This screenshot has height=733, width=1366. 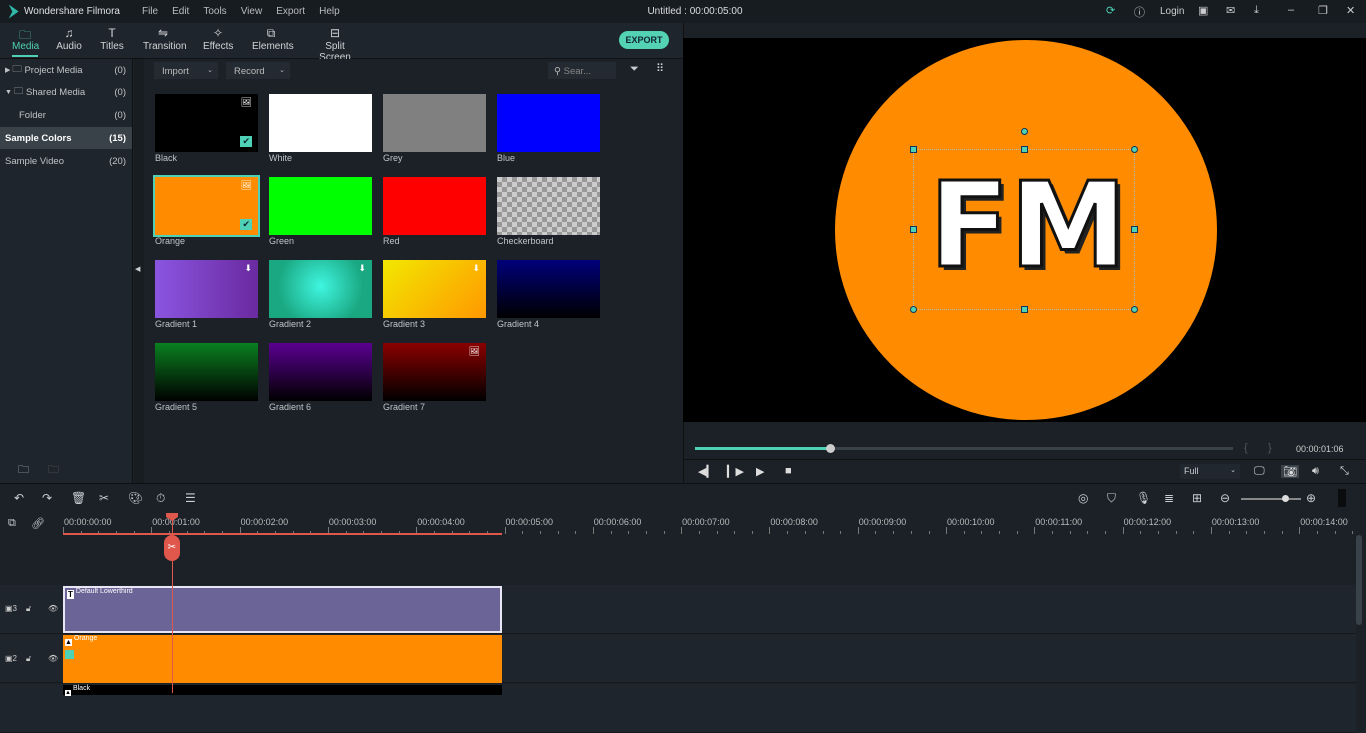 What do you see at coordinates (47, 498) in the screenshot?
I see `redo-icon: ↷` at bounding box center [47, 498].